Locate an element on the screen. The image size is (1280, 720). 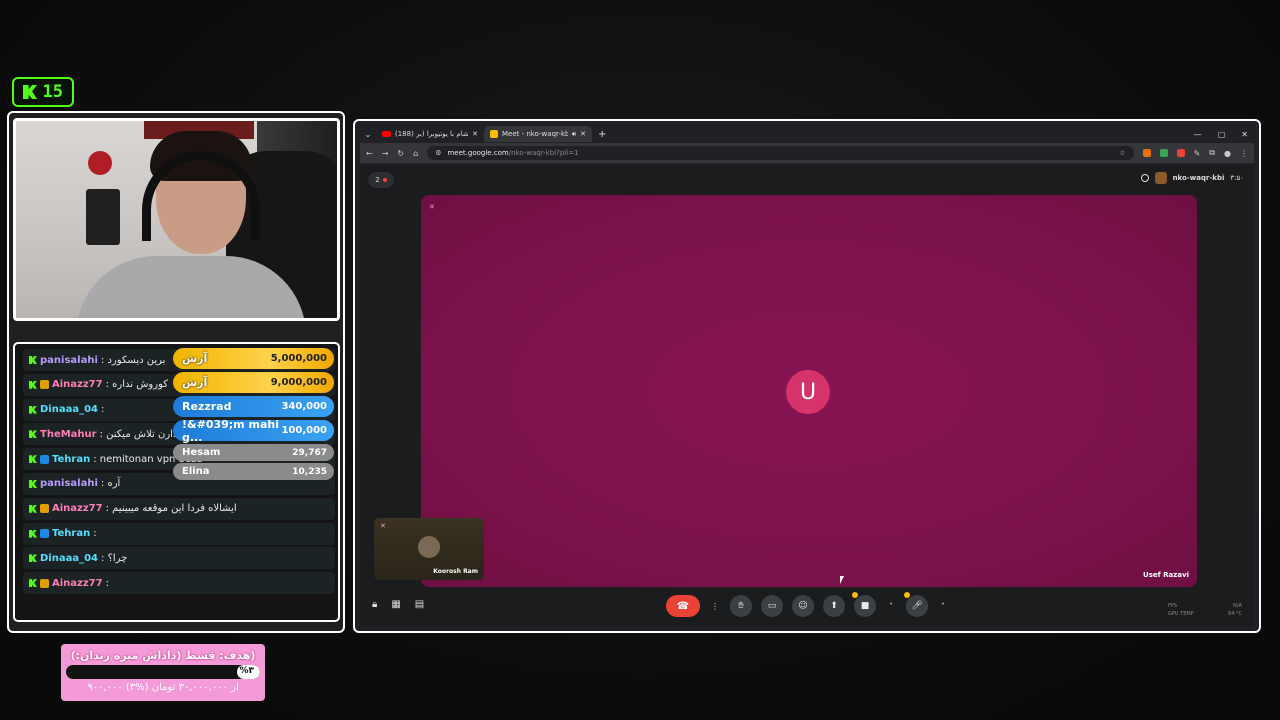
chat-text: : چرا؟ is located at coordinates (114, 558).